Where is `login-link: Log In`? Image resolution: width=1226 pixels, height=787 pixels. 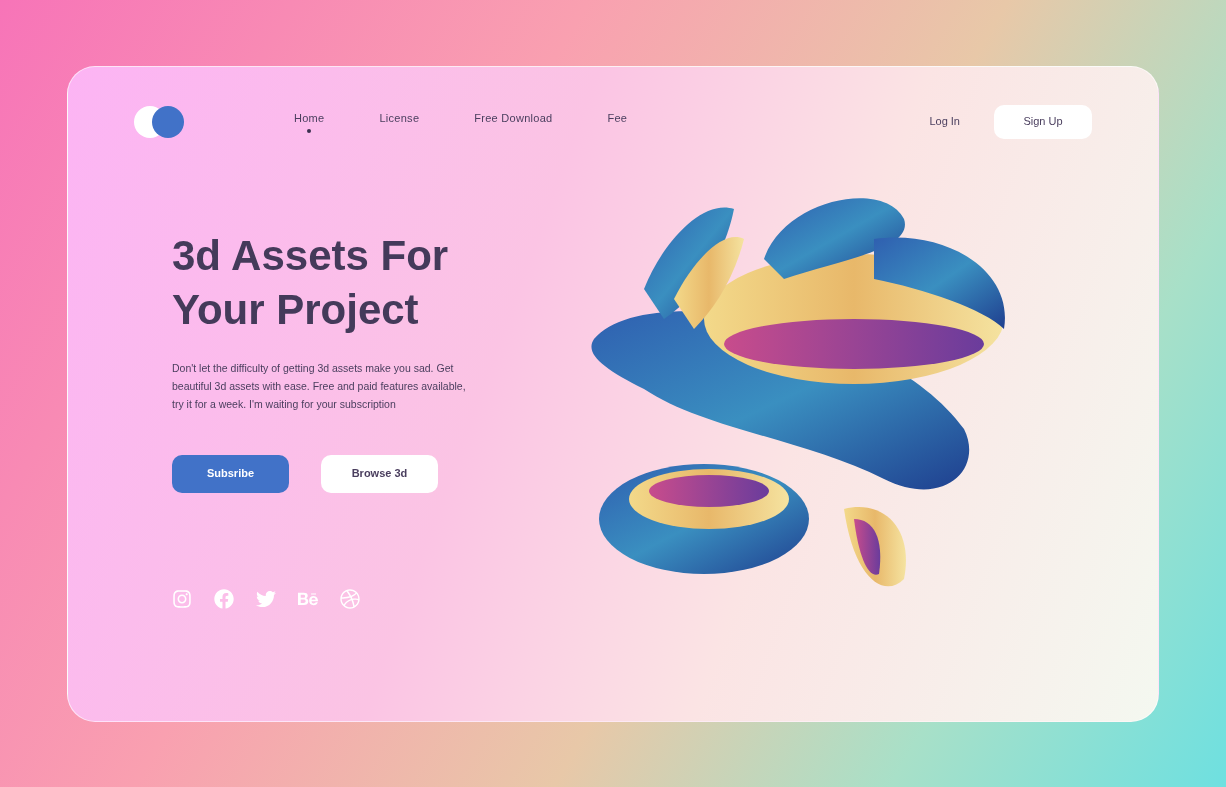 login-link: Log In is located at coordinates (944, 121).